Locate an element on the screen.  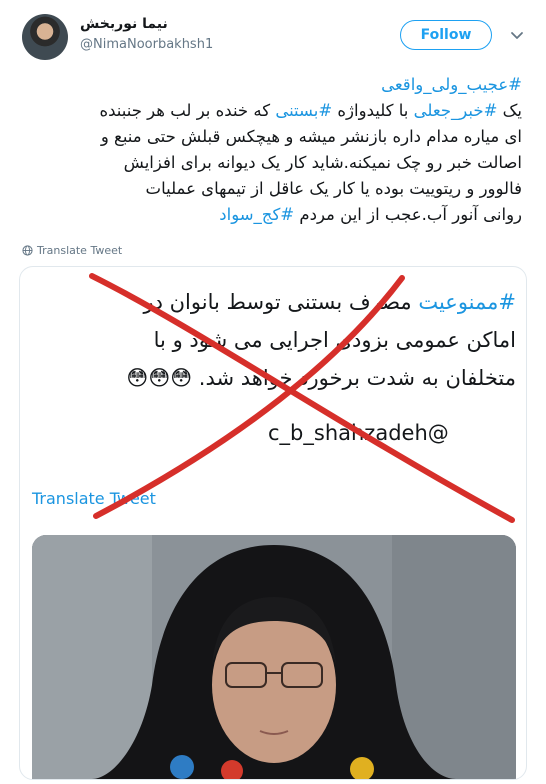
text-line: اماکن عمومی بزودی اجرایی می شود و با is located at coordinates (334, 340).